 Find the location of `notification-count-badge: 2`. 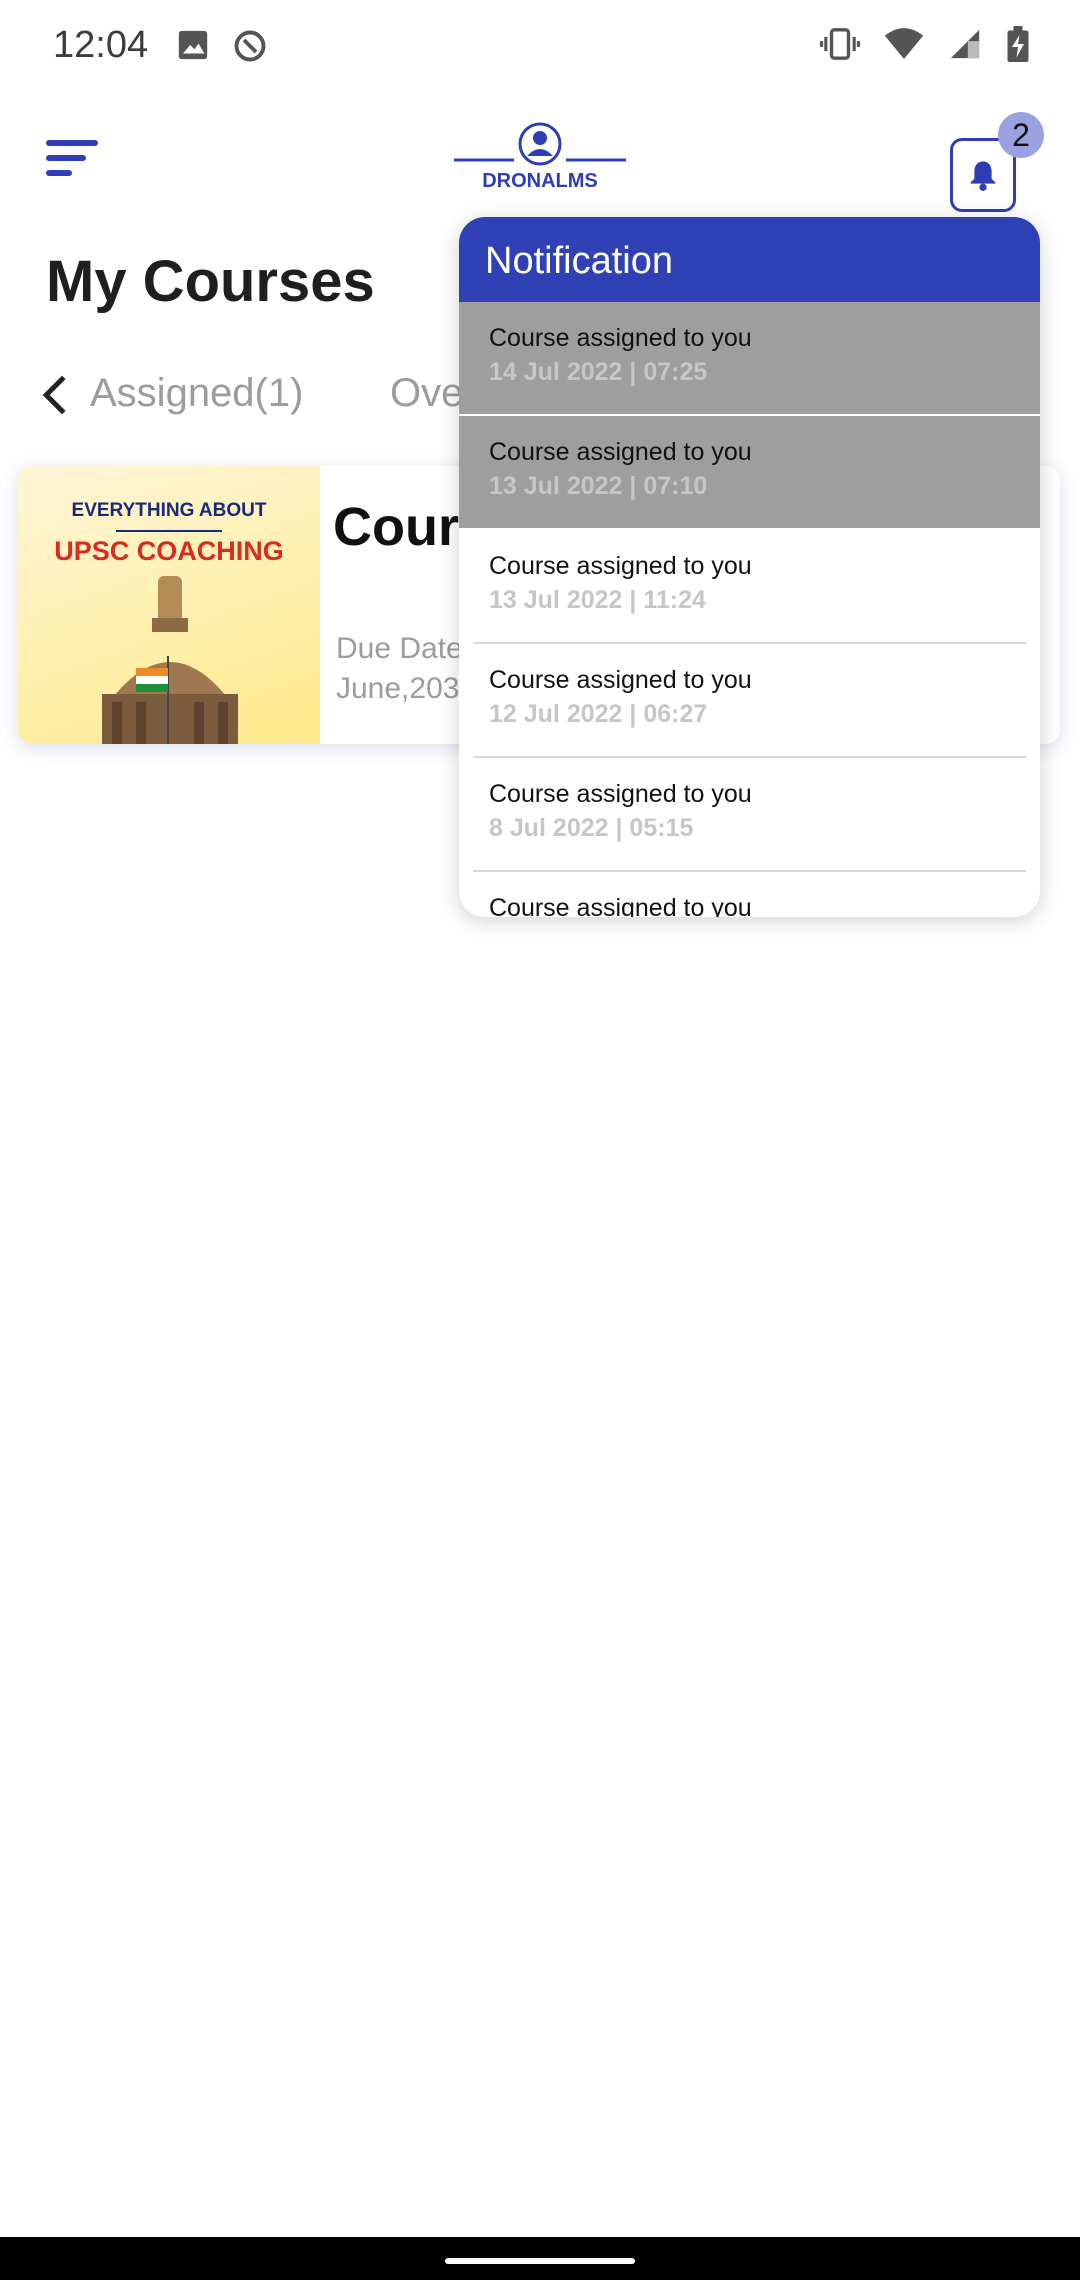

notification-count-badge: 2 is located at coordinates (1021, 135).